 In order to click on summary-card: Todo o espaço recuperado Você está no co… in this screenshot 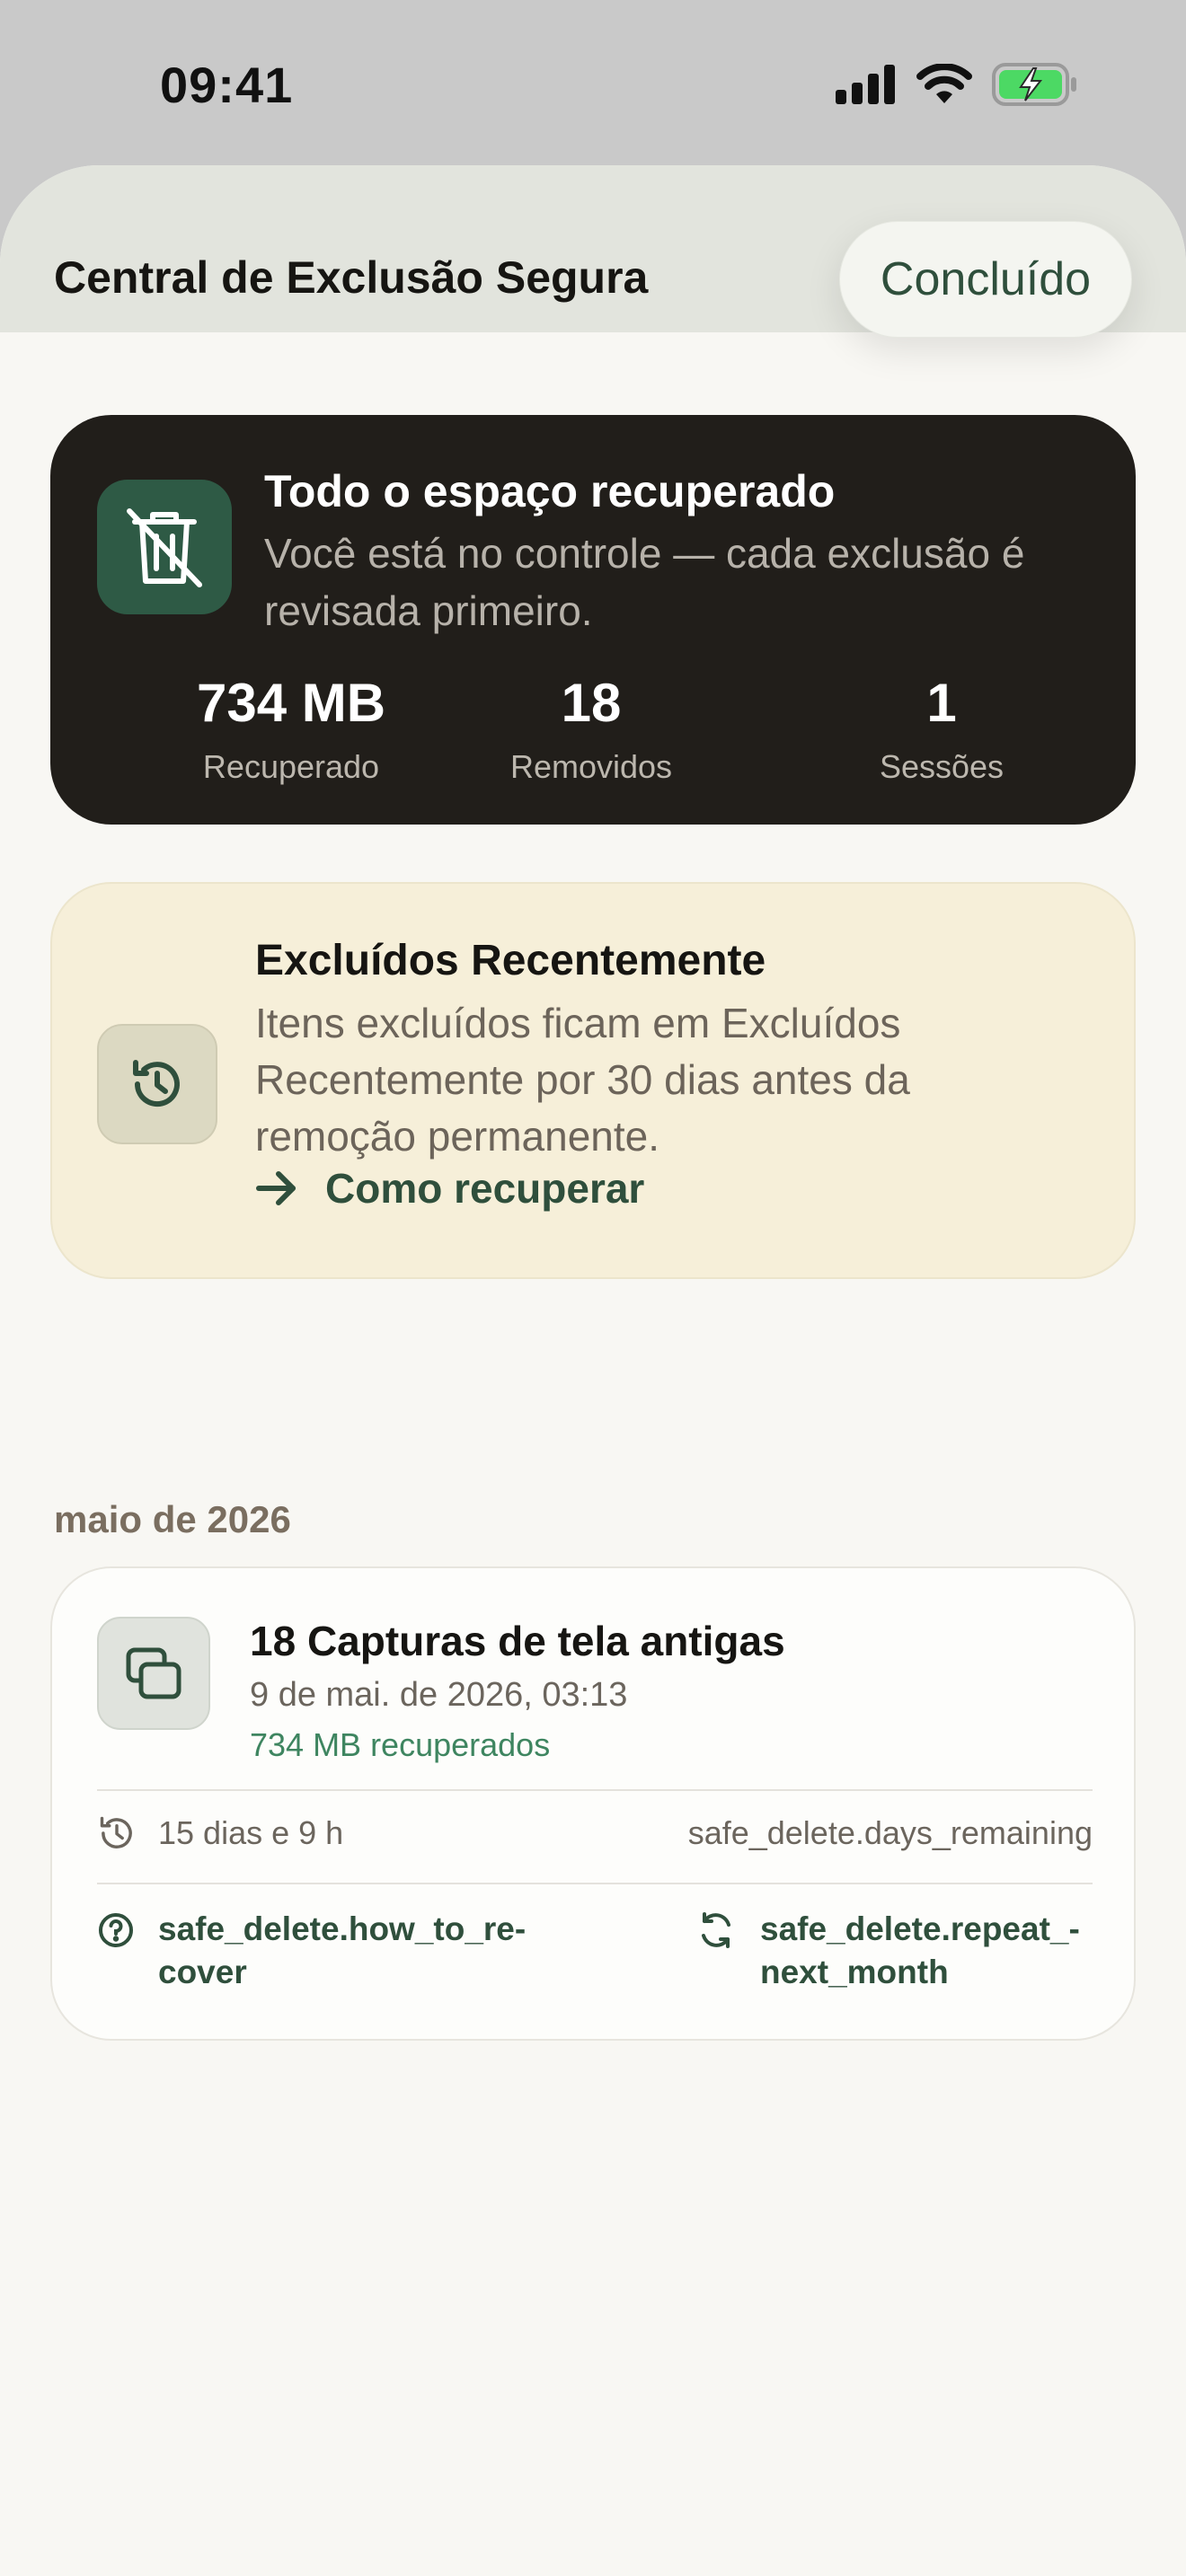, I will do `click(593, 620)`.